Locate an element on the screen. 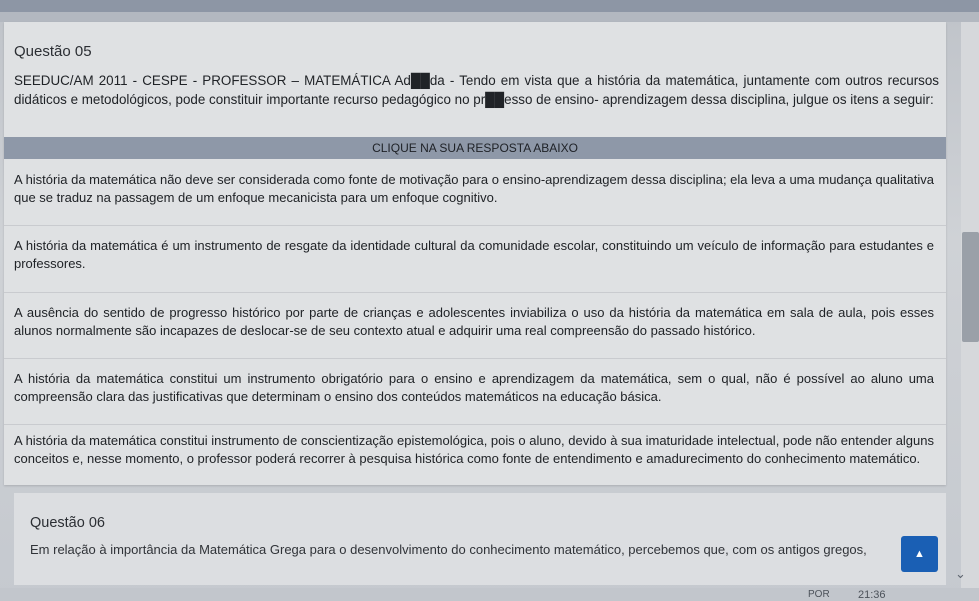  scroll-to-top-button: ▲ is located at coordinates (919, 554).